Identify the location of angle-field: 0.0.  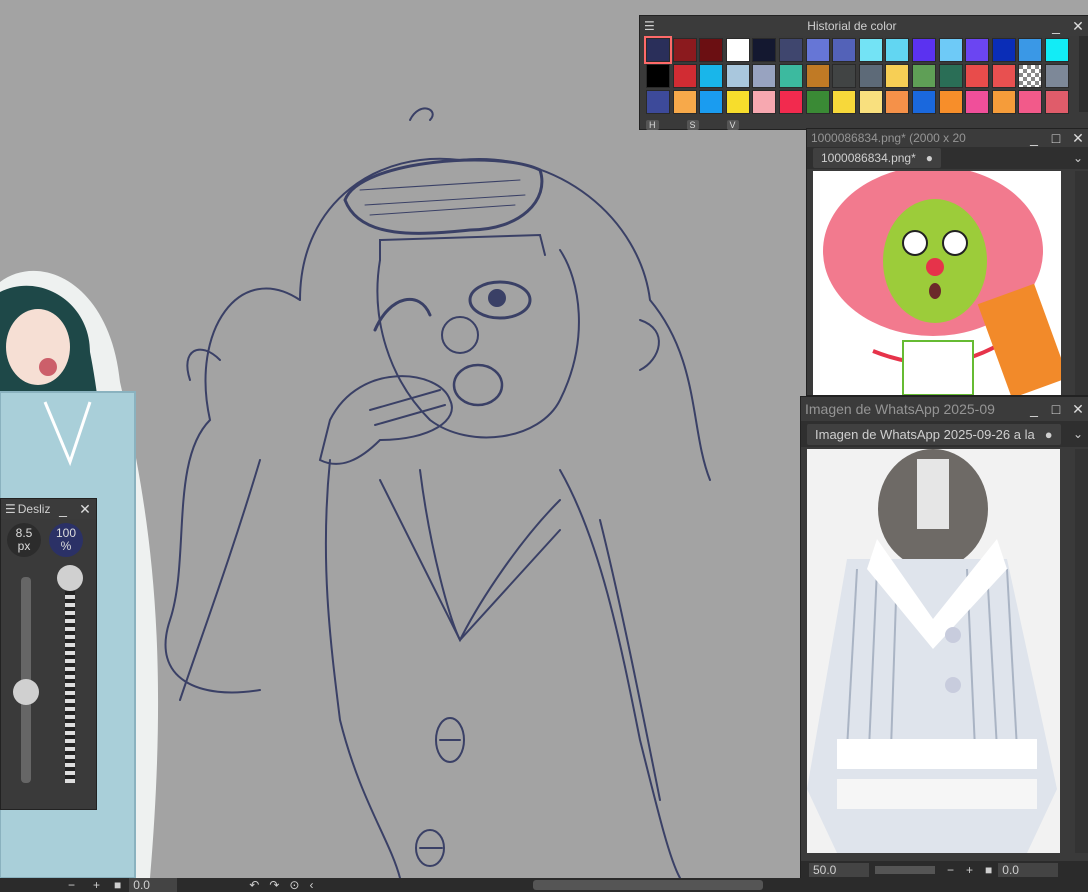
(153, 885).